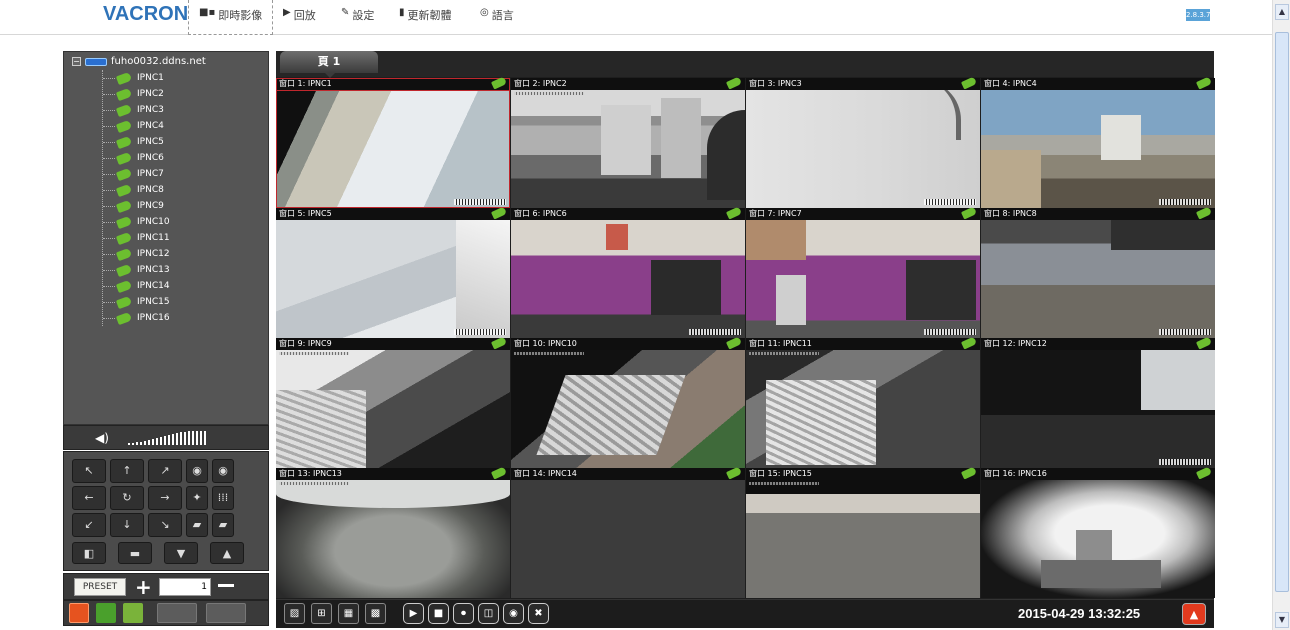 The width and height of the screenshot is (1290, 630). What do you see at coordinates (89, 525) in the screenshot?
I see `ptz-down-left-button: ↙` at bounding box center [89, 525].